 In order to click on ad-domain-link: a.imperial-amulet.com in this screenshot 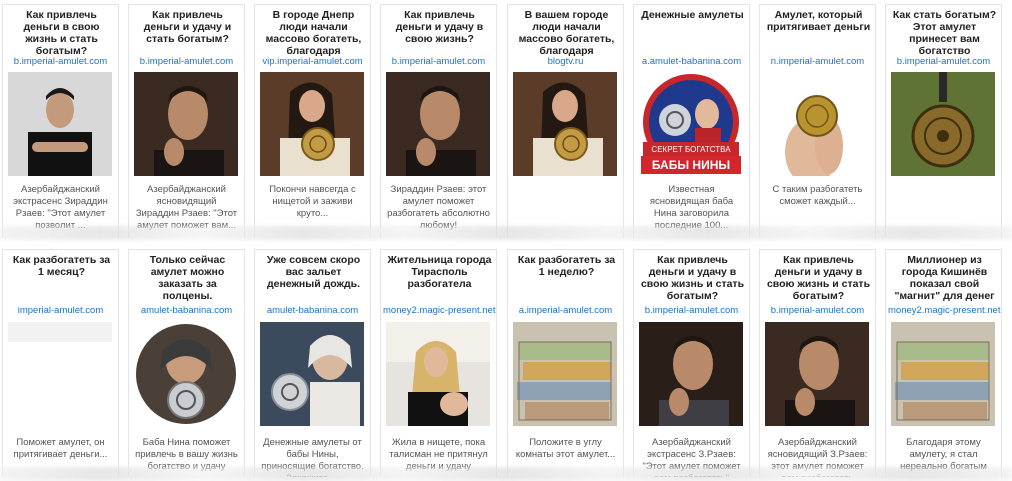, I will do `click(565, 310)`.